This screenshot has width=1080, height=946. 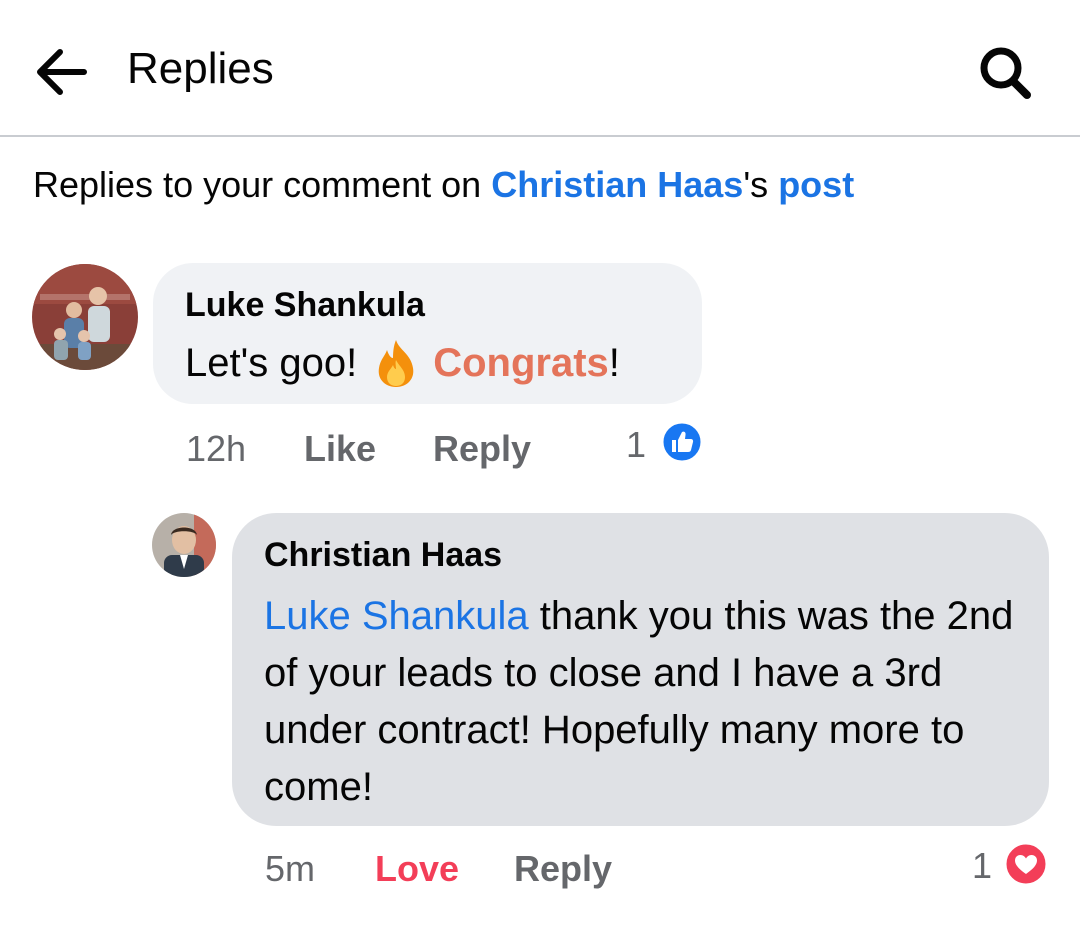 I want to click on user-mention: Luke Shankula, so click(x=396, y=616).